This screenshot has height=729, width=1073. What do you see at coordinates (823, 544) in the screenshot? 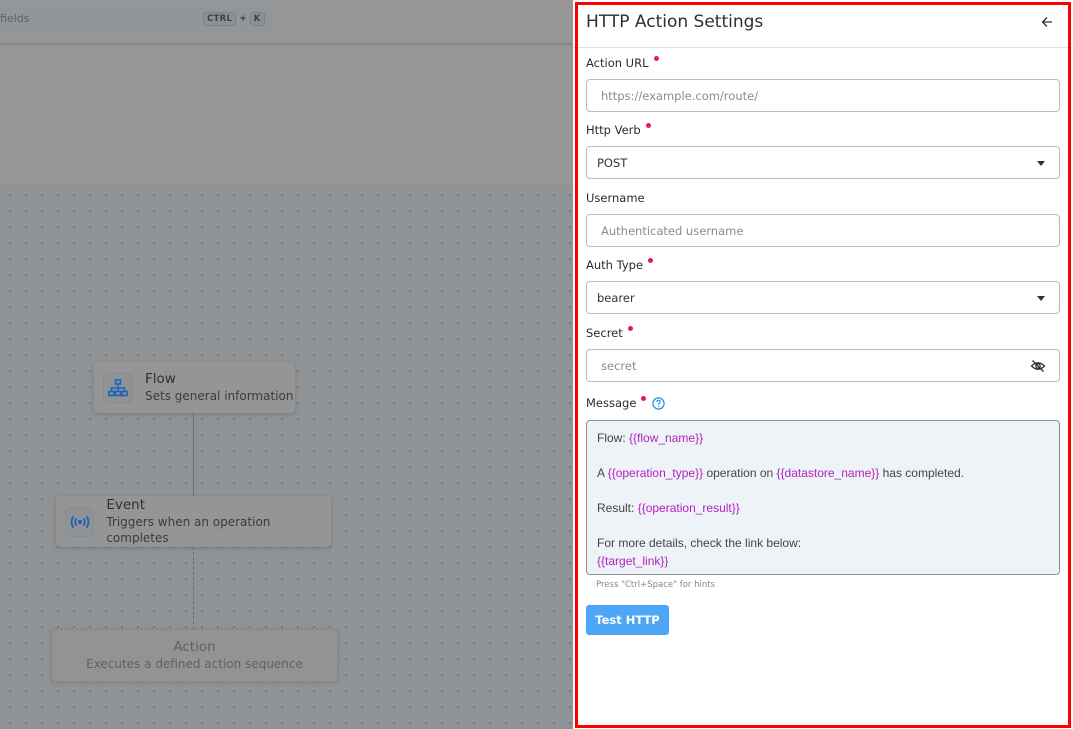
I see `message-line: For more details, check the link below:` at bounding box center [823, 544].